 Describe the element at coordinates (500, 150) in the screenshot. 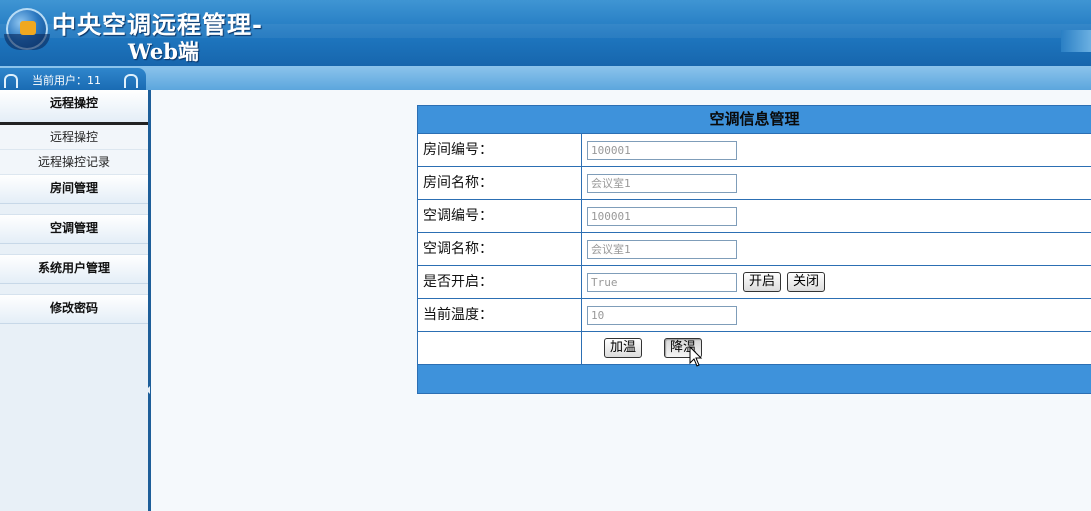

I see `room-id-label: 房间编号：` at that location.